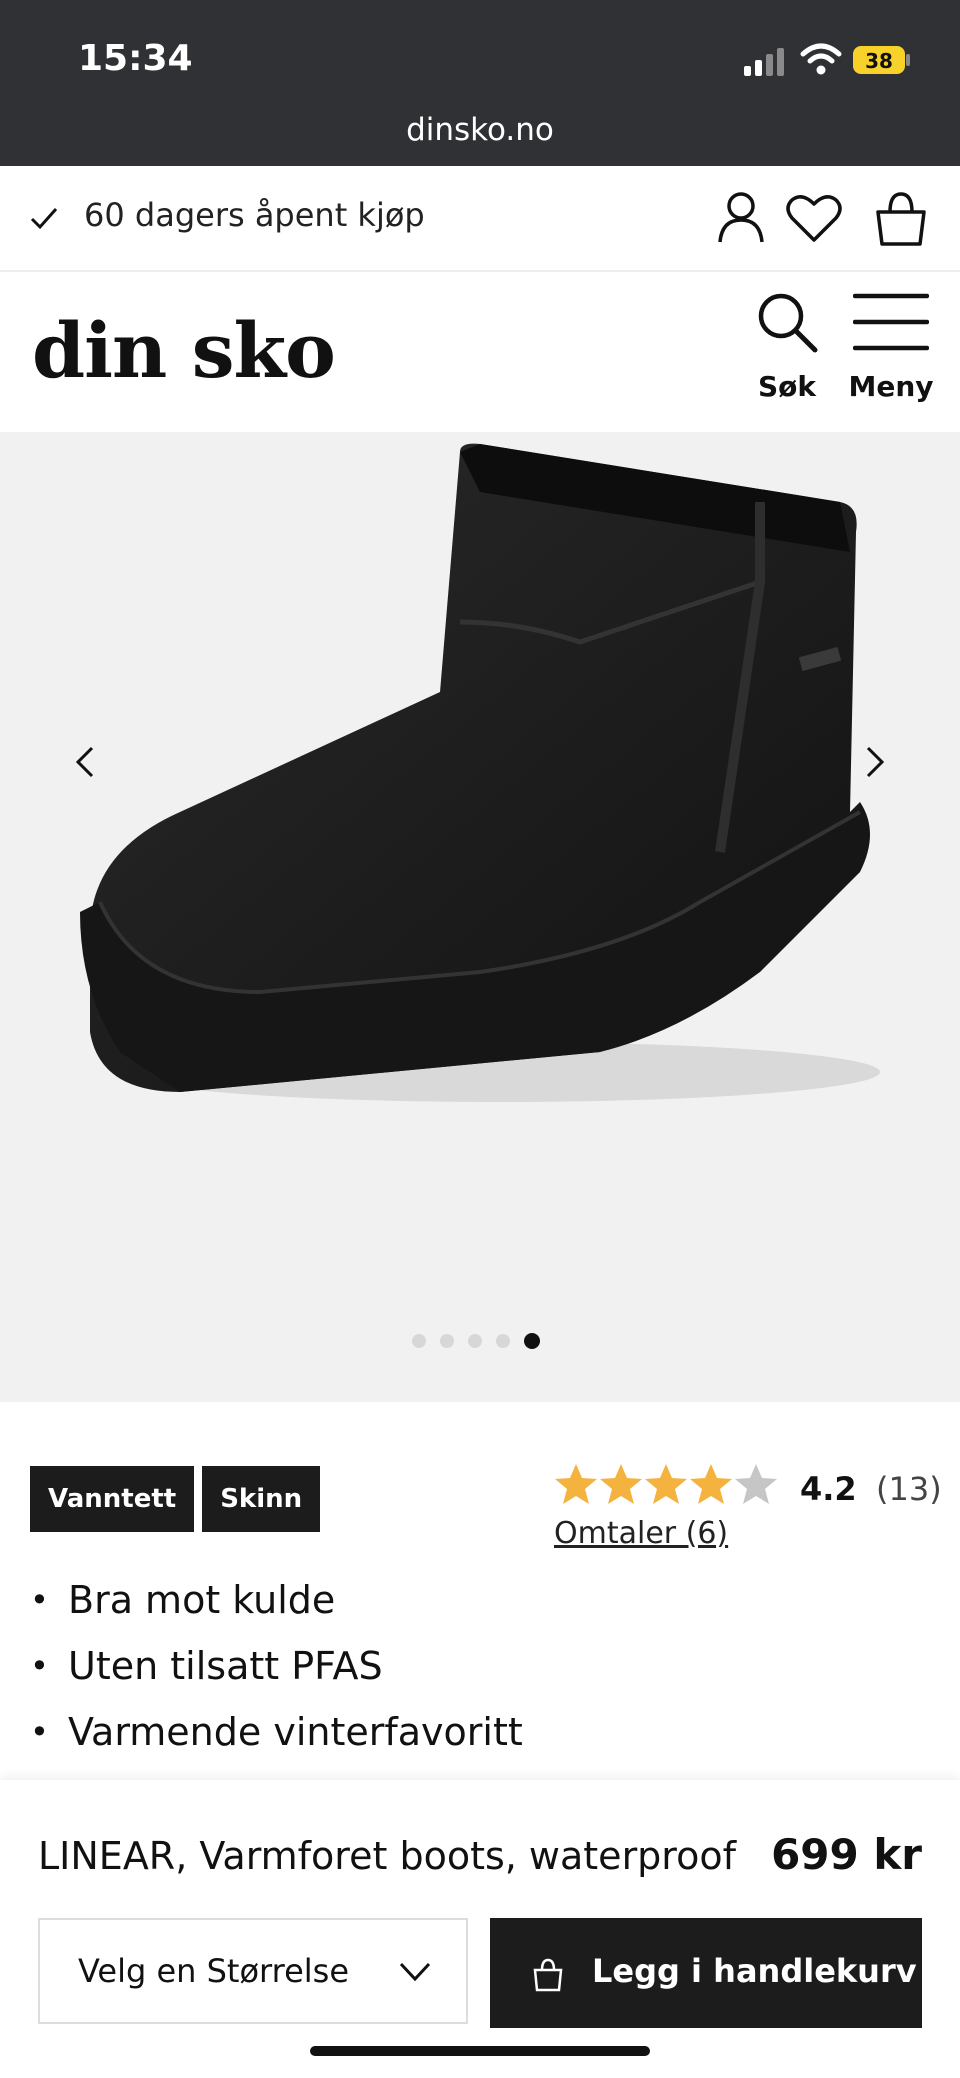 Image resolution: width=960 pixels, height=2078 pixels. Describe the element at coordinates (821, 59) in the screenshot. I see `wifi-icon` at that location.